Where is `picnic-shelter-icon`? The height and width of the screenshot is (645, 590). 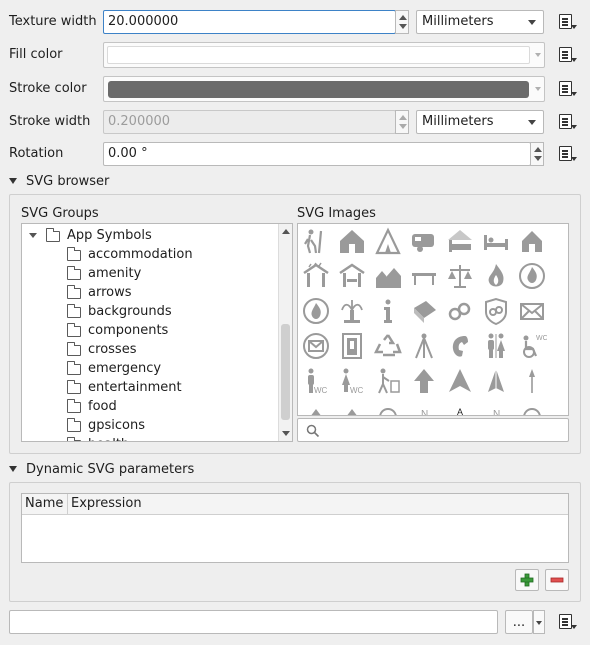
picnic-shelter-icon is located at coordinates (352, 276).